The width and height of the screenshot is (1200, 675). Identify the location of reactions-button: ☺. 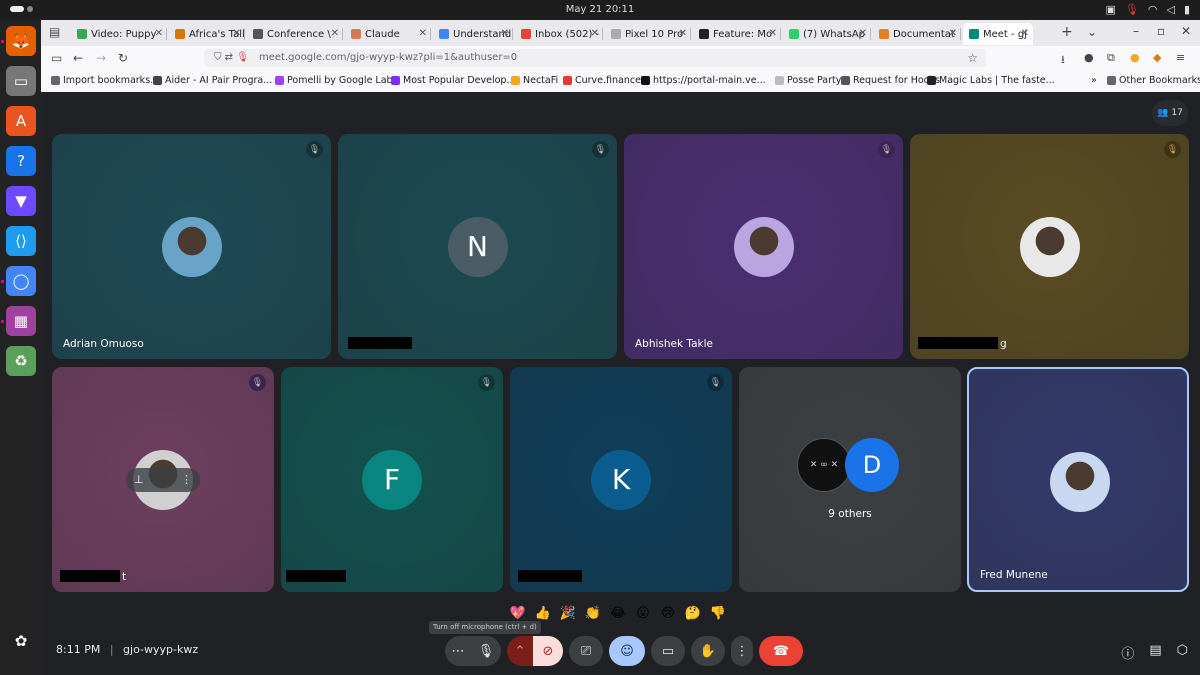
(627, 651).